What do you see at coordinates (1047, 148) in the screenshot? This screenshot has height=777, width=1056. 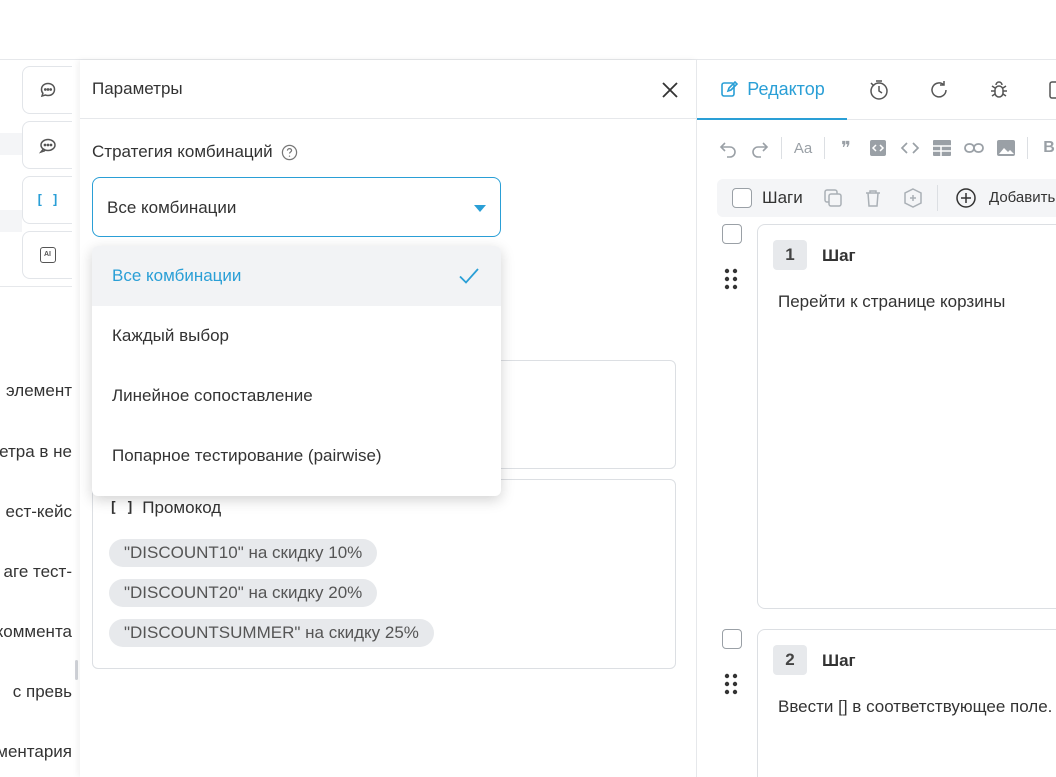 I see `bold-button: B` at bounding box center [1047, 148].